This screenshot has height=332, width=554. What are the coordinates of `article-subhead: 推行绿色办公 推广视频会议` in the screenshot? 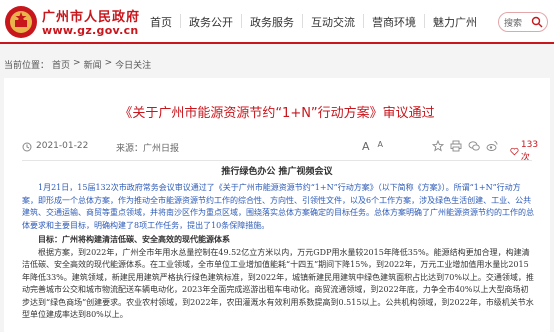 It's located at (277, 172).